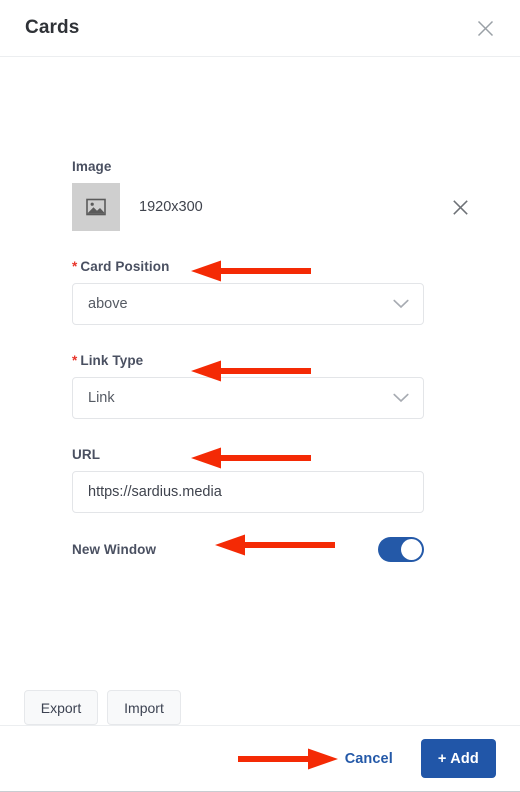 The image size is (520, 792). I want to click on new-window-toggle, so click(401, 549).